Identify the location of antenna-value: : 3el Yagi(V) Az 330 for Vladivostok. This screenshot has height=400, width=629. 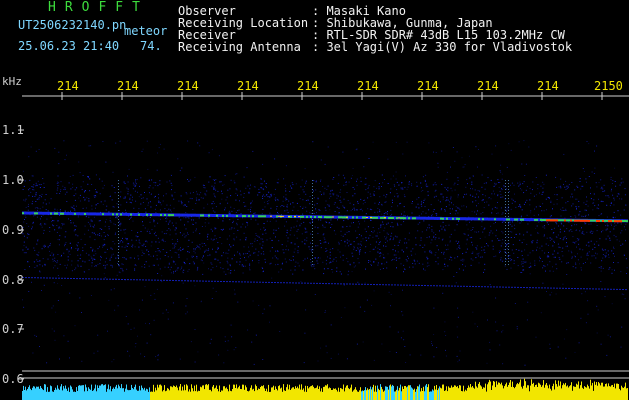
(442, 47).